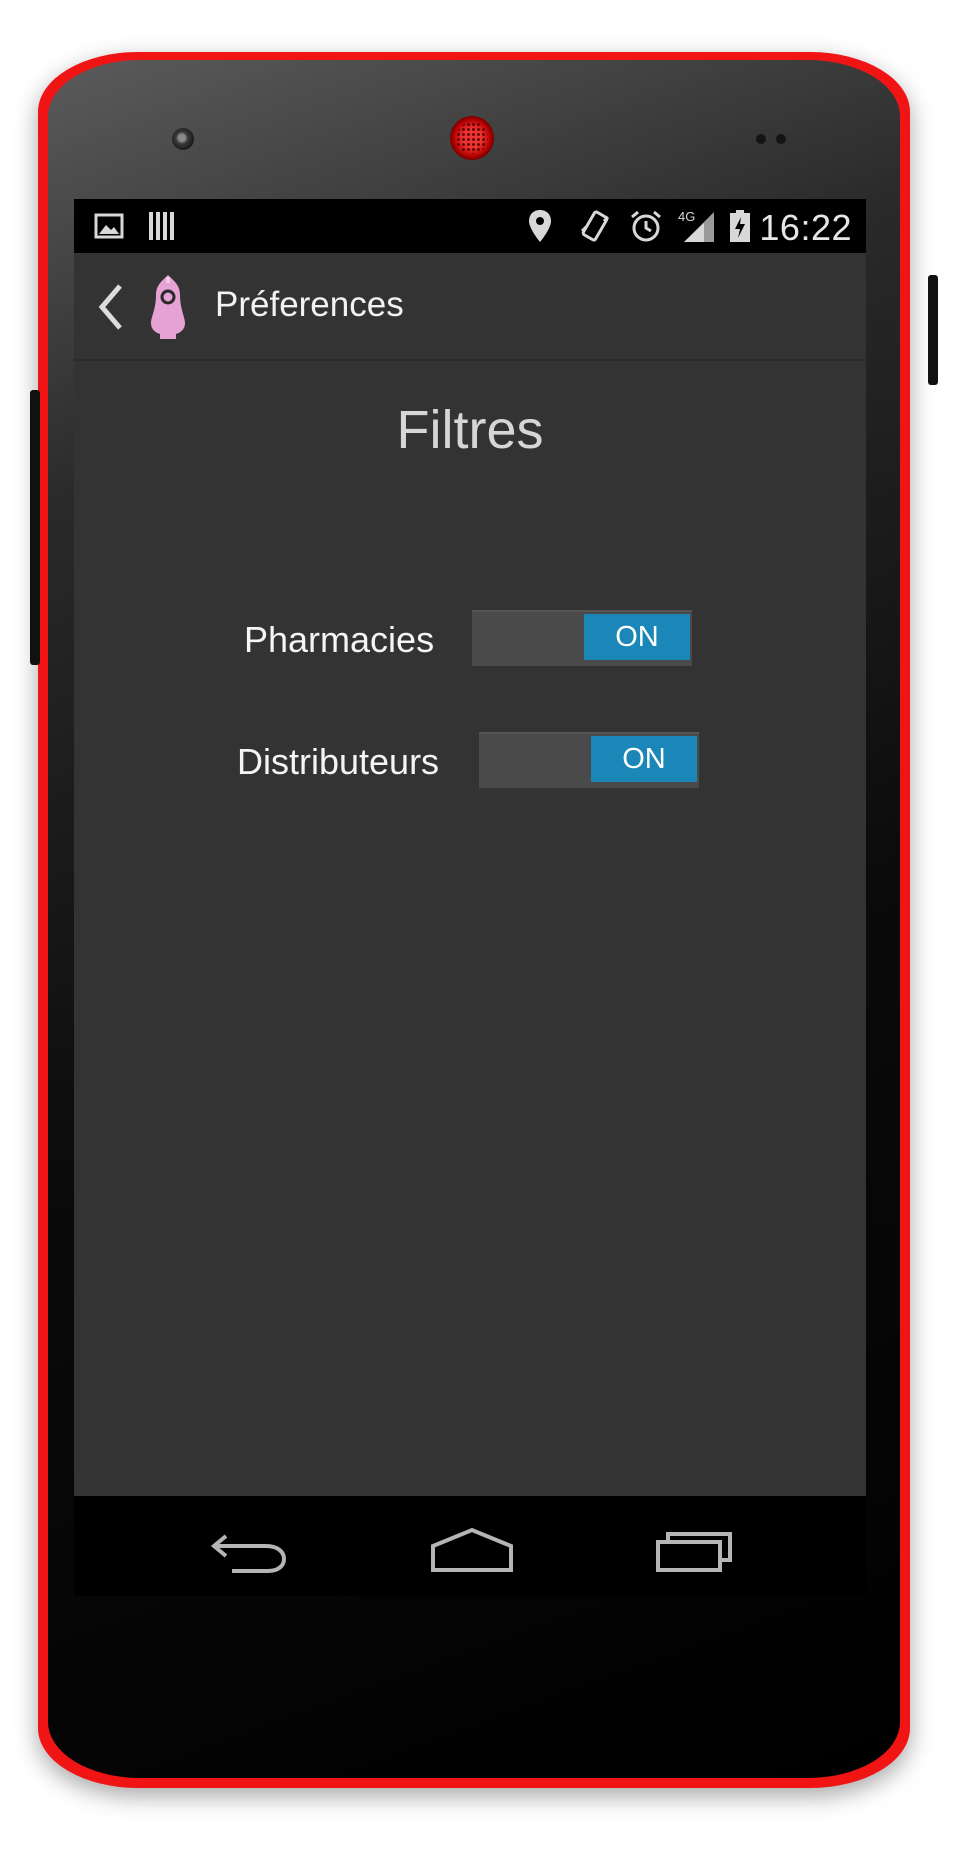 This screenshot has height=1876, width=960. I want to click on signal-icon: 4G, so click(697, 225).